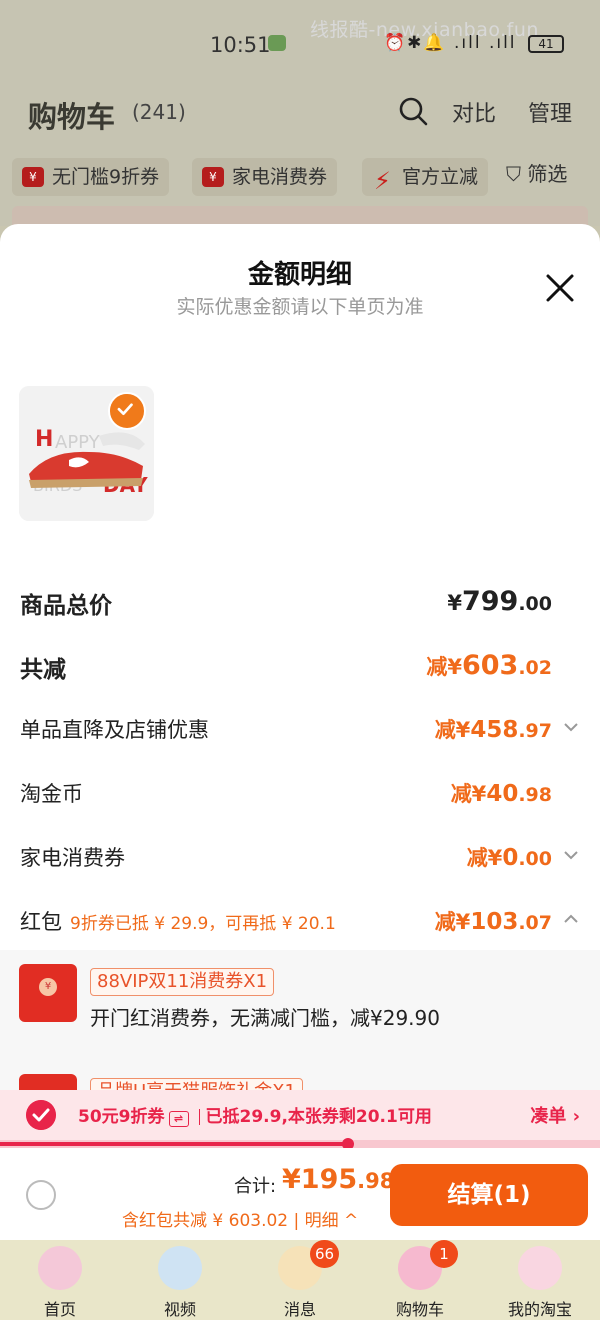 Image resolution: width=600 pixels, height=1320 pixels. What do you see at coordinates (550, 112) in the screenshot?
I see `manage-button: 管理` at bounding box center [550, 112].